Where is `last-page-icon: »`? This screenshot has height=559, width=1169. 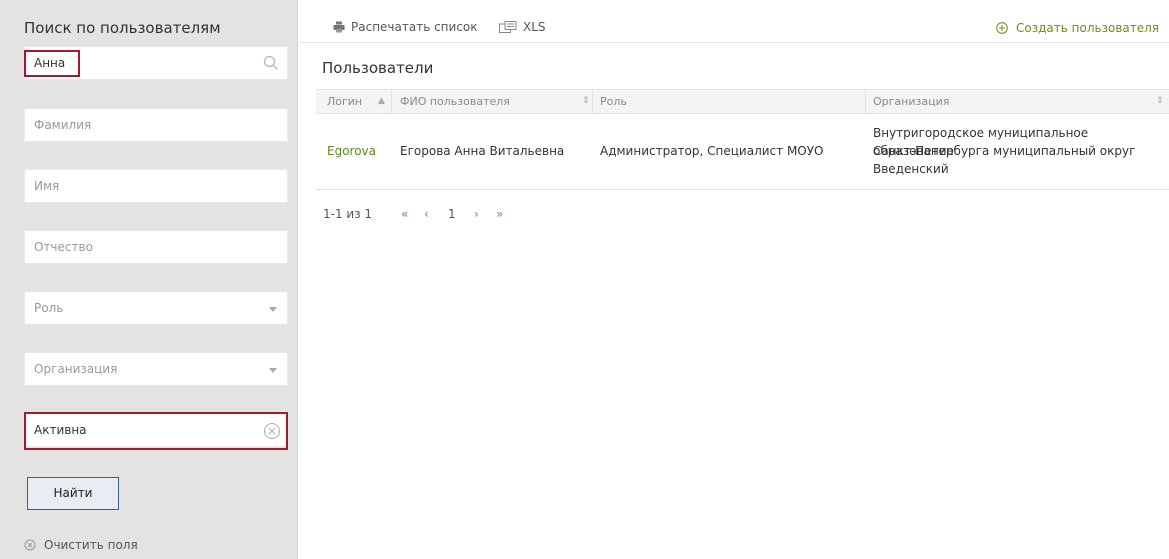
last-page-icon: » is located at coordinates (499, 214).